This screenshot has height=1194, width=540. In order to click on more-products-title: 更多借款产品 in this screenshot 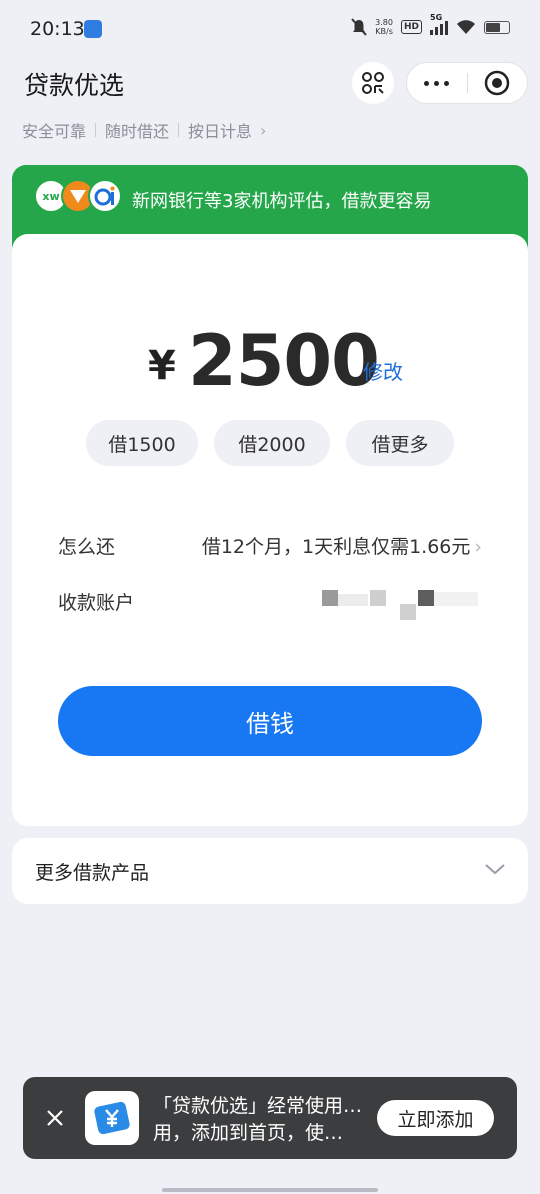, I will do `click(92, 873)`.